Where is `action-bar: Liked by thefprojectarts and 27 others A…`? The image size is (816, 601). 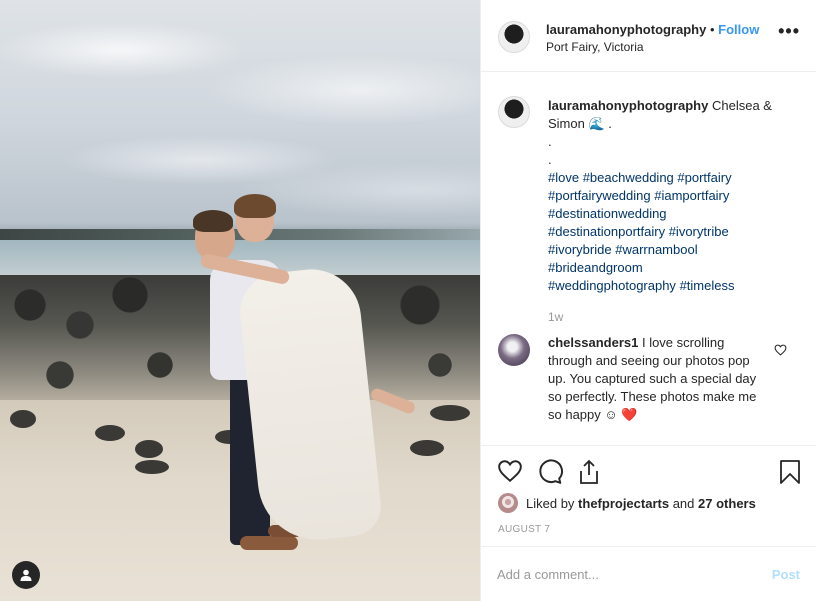
action-bar: Liked by thefprojectarts and 27 others A… is located at coordinates (648, 495).